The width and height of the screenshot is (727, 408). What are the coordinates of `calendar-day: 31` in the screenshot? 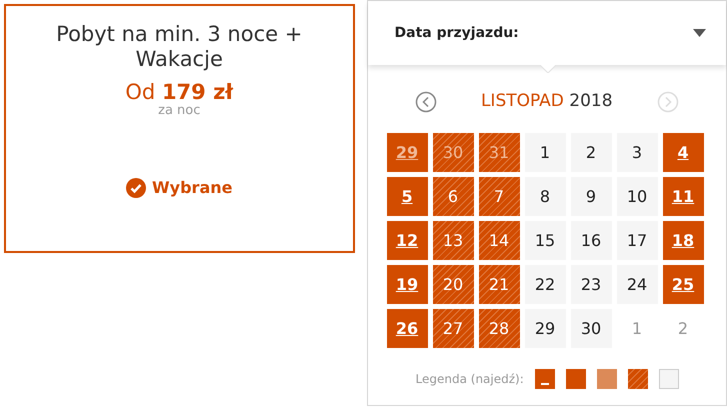 It's located at (499, 152).